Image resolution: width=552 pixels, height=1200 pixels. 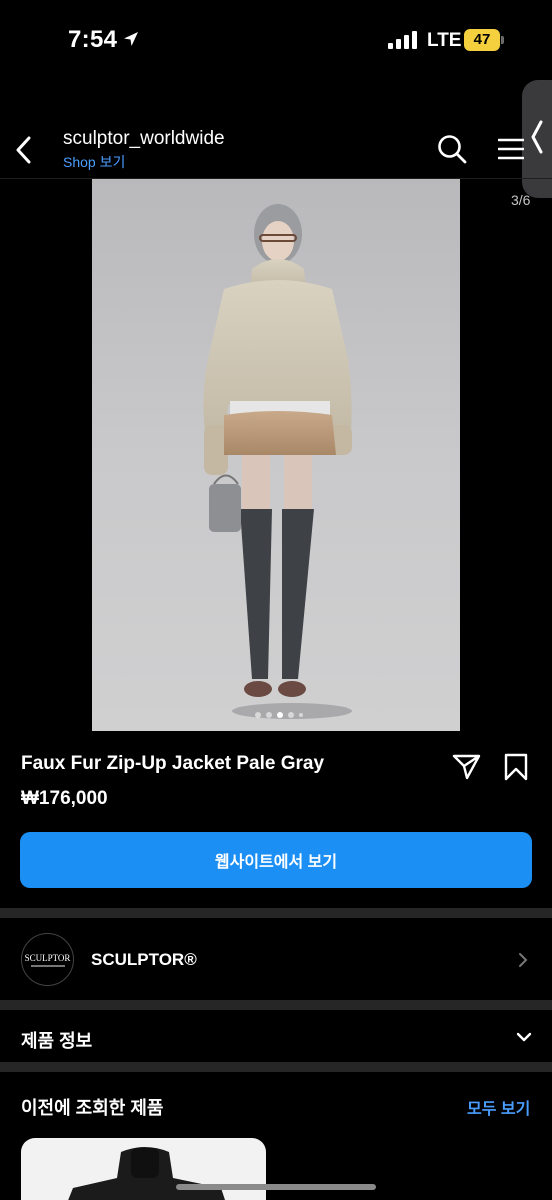 What do you see at coordinates (93, 39) in the screenshot?
I see `status-time: 7:54` at bounding box center [93, 39].